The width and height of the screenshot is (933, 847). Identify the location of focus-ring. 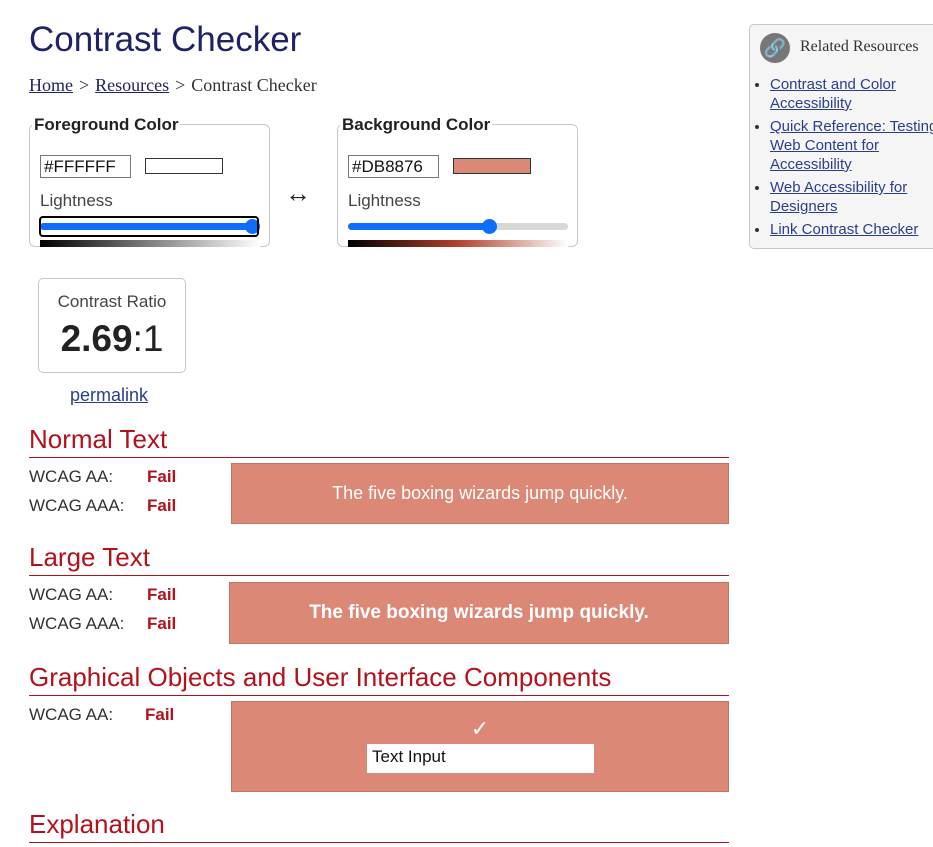
(149, 226).